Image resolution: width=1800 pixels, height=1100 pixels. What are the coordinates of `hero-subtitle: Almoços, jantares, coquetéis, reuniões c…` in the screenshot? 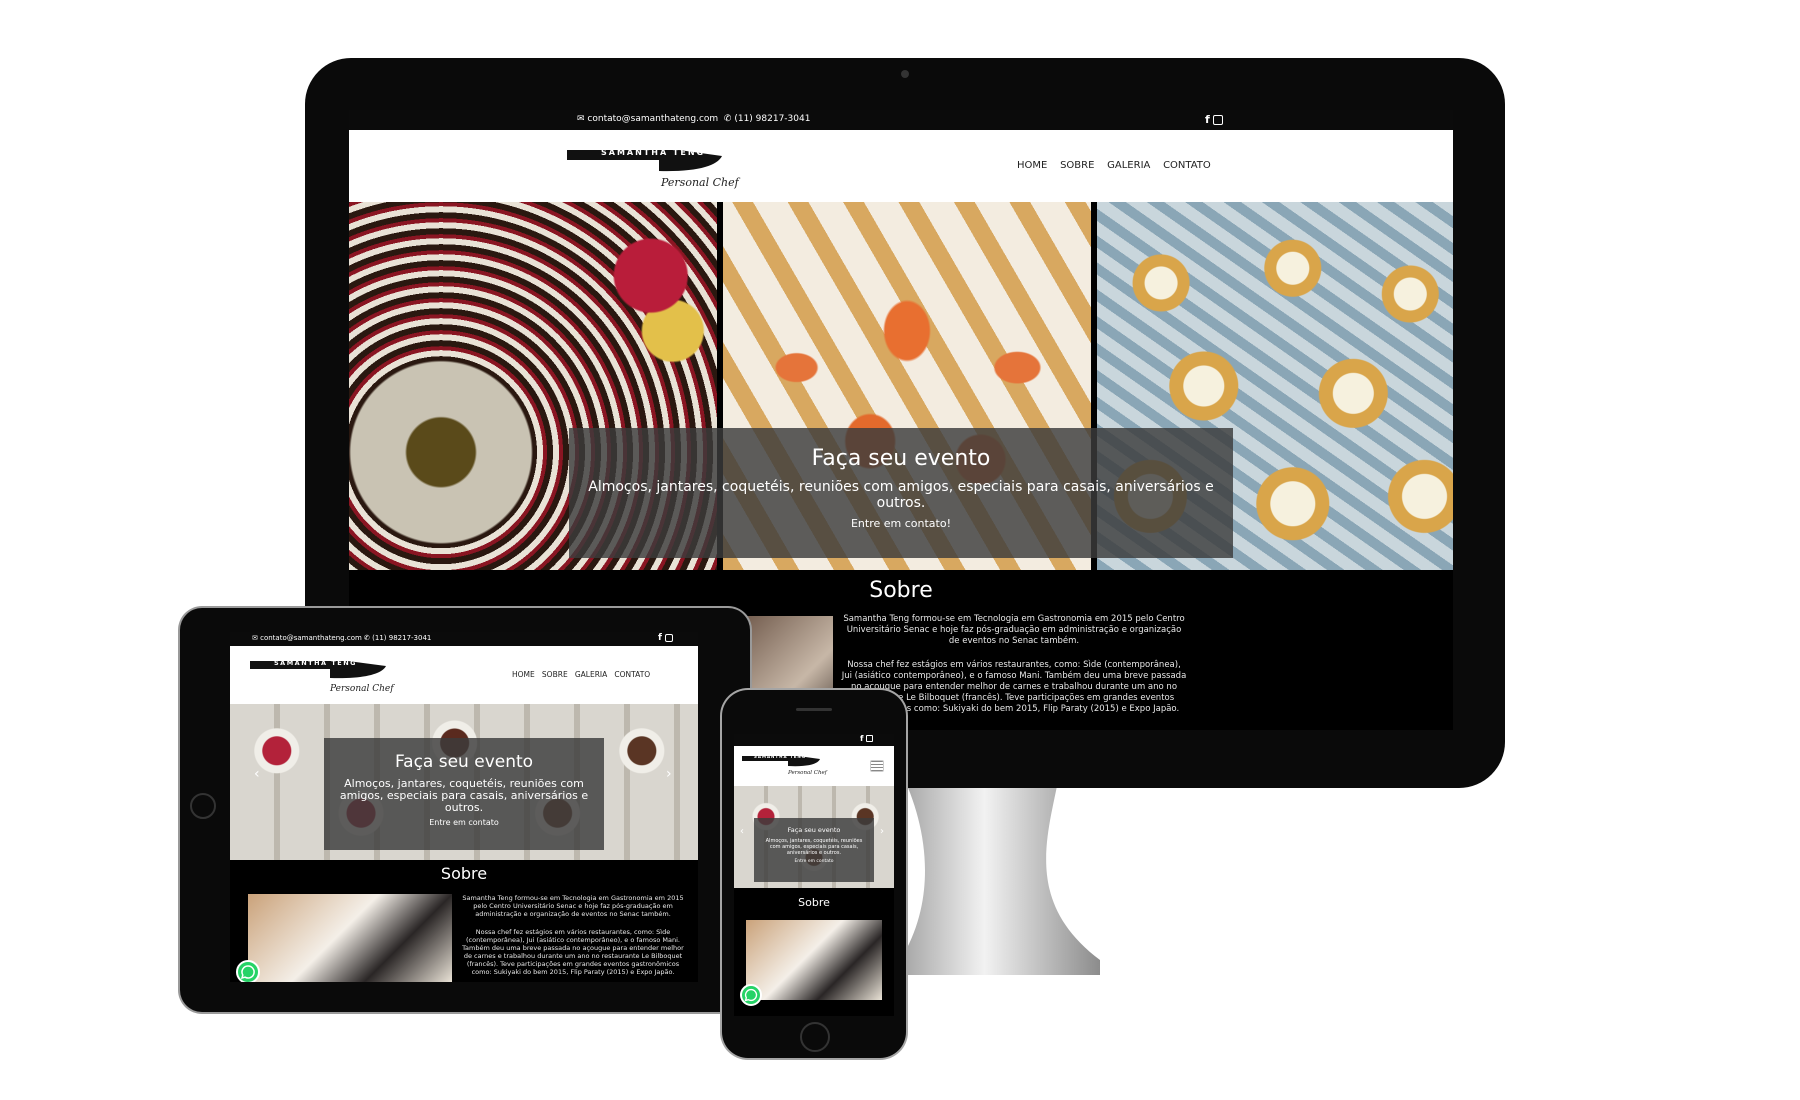 It's located at (901, 495).